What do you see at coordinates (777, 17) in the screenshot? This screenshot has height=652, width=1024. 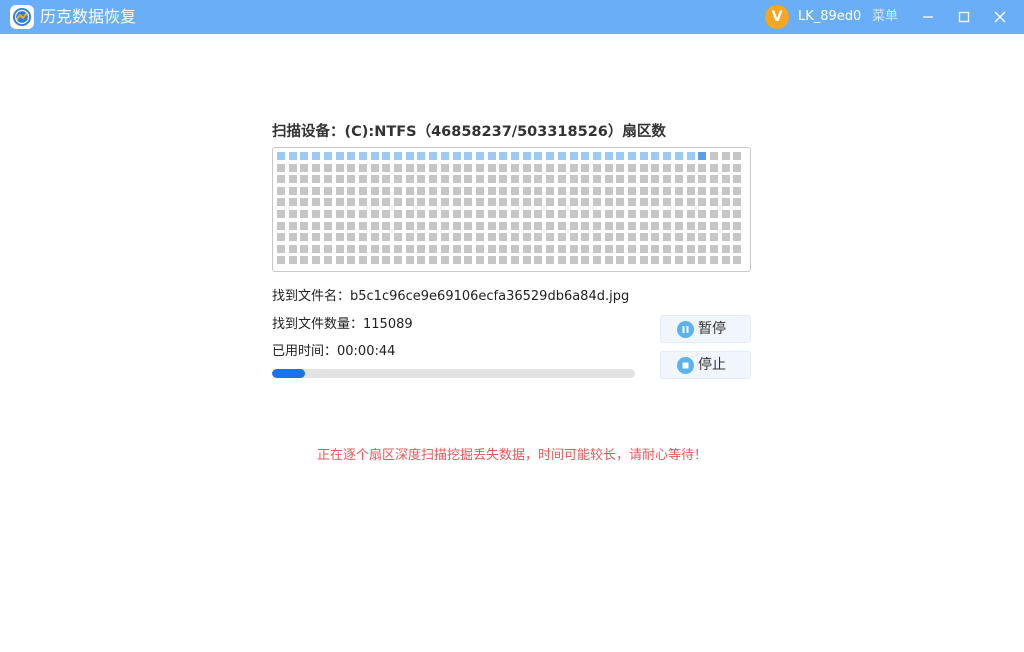 I see `avatar: V` at bounding box center [777, 17].